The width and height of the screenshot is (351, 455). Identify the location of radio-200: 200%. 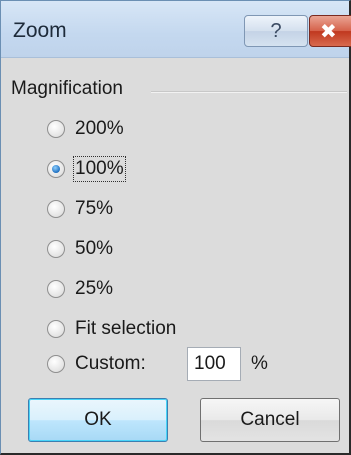
(85, 129).